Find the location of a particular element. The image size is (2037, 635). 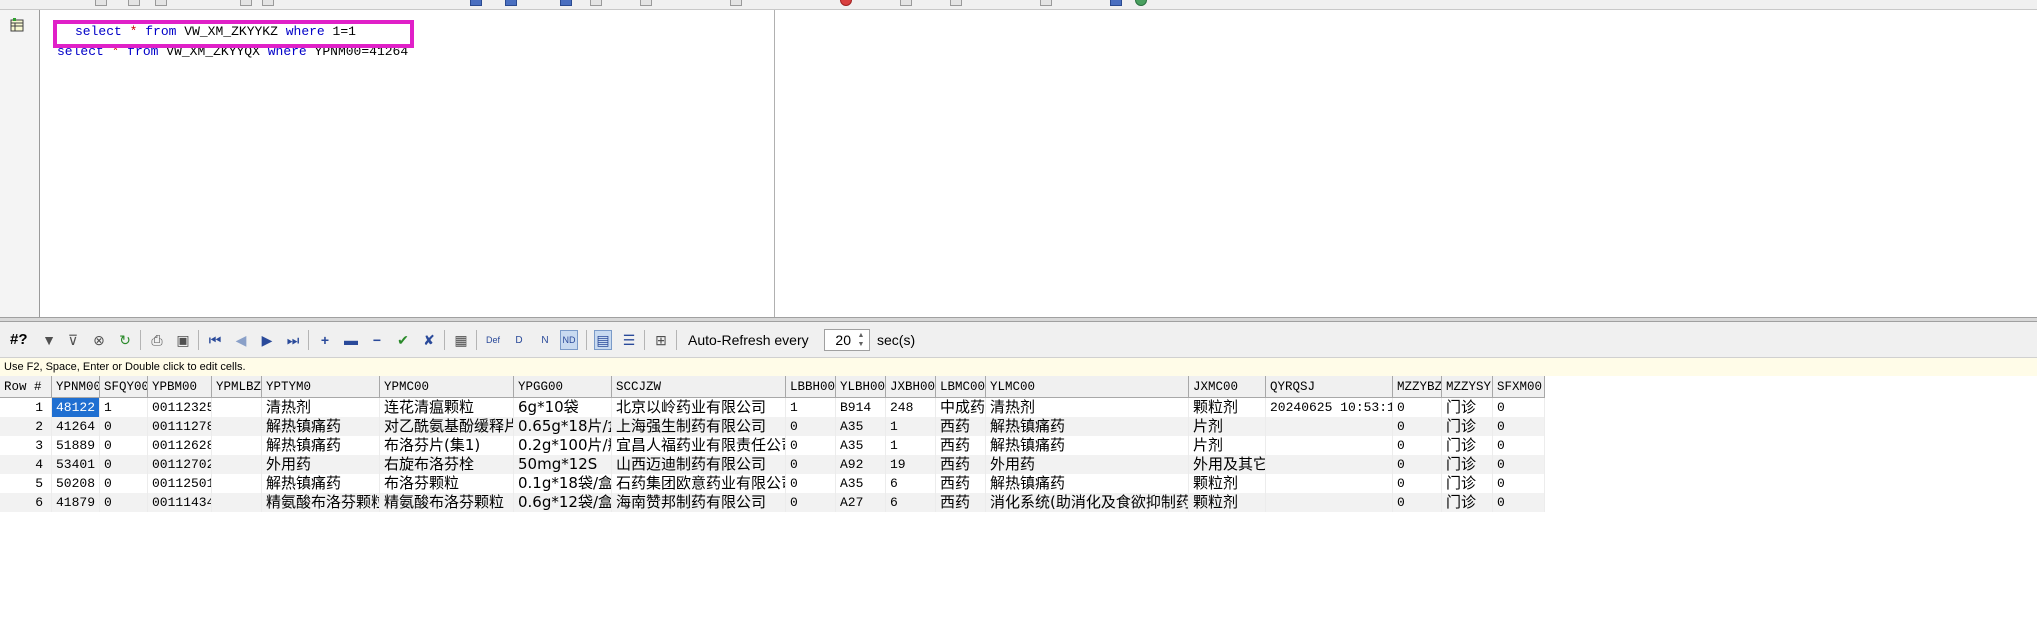

table-cell: 51889 is located at coordinates (76, 445).